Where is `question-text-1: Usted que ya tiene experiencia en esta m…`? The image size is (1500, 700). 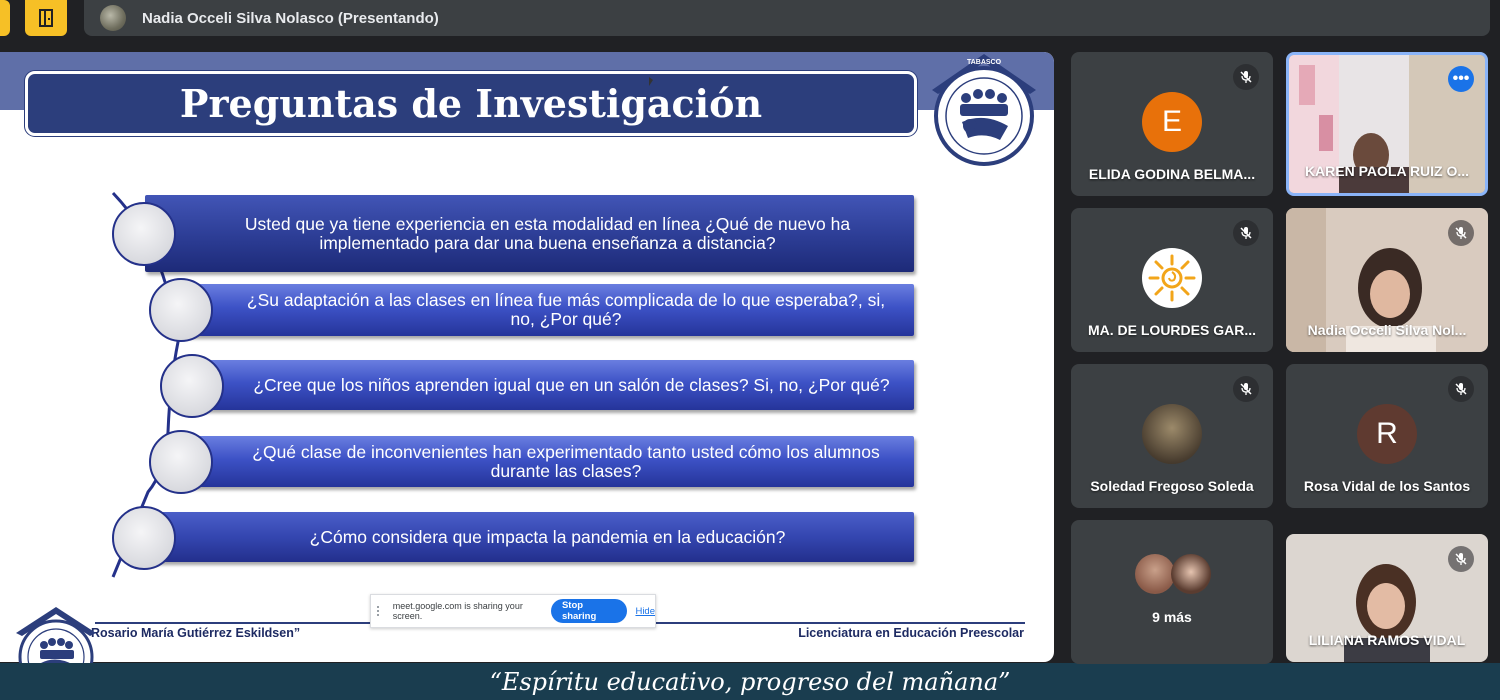
question-text-1: Usted que ya tiene experiencia en esta m… is located at coordinates (547, 233).